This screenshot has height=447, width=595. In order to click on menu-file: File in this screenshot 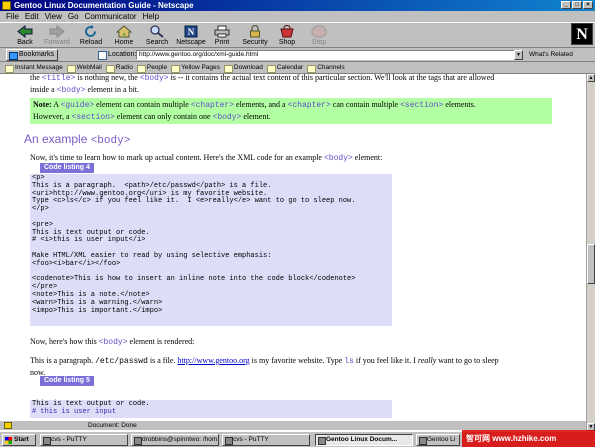, I will do `click(12, 16)`.